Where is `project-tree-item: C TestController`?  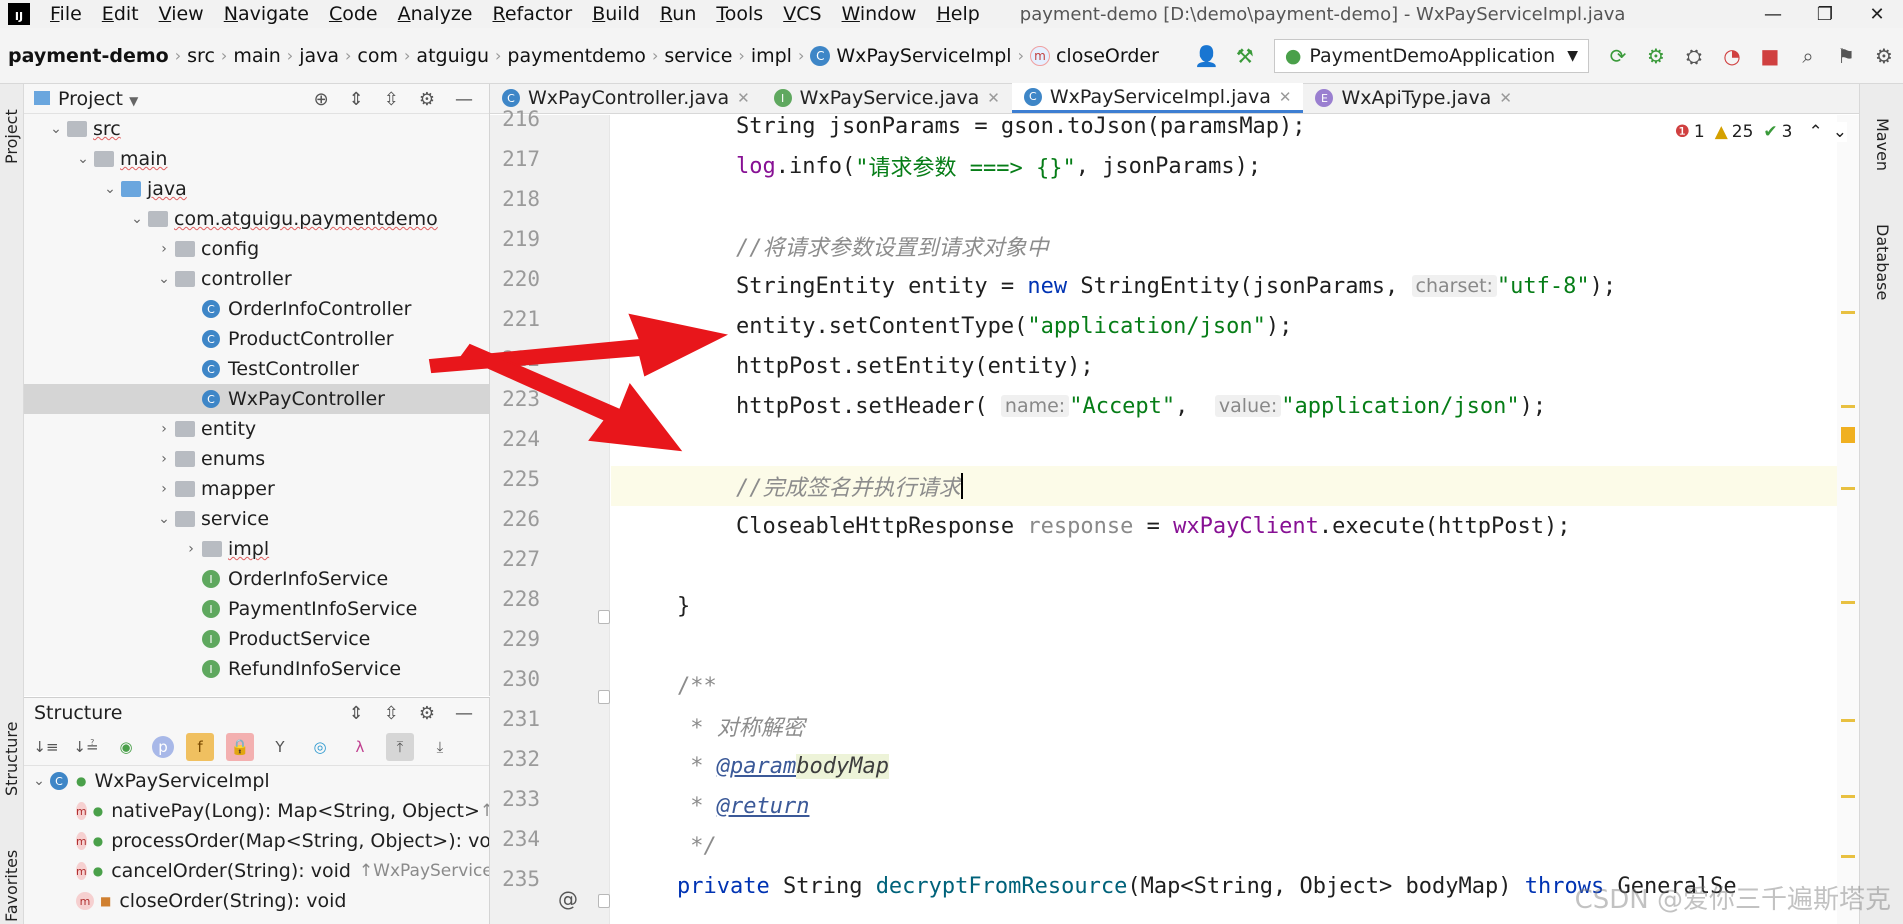
project-tree-item: C TestController is located at coordinates (256, 369).